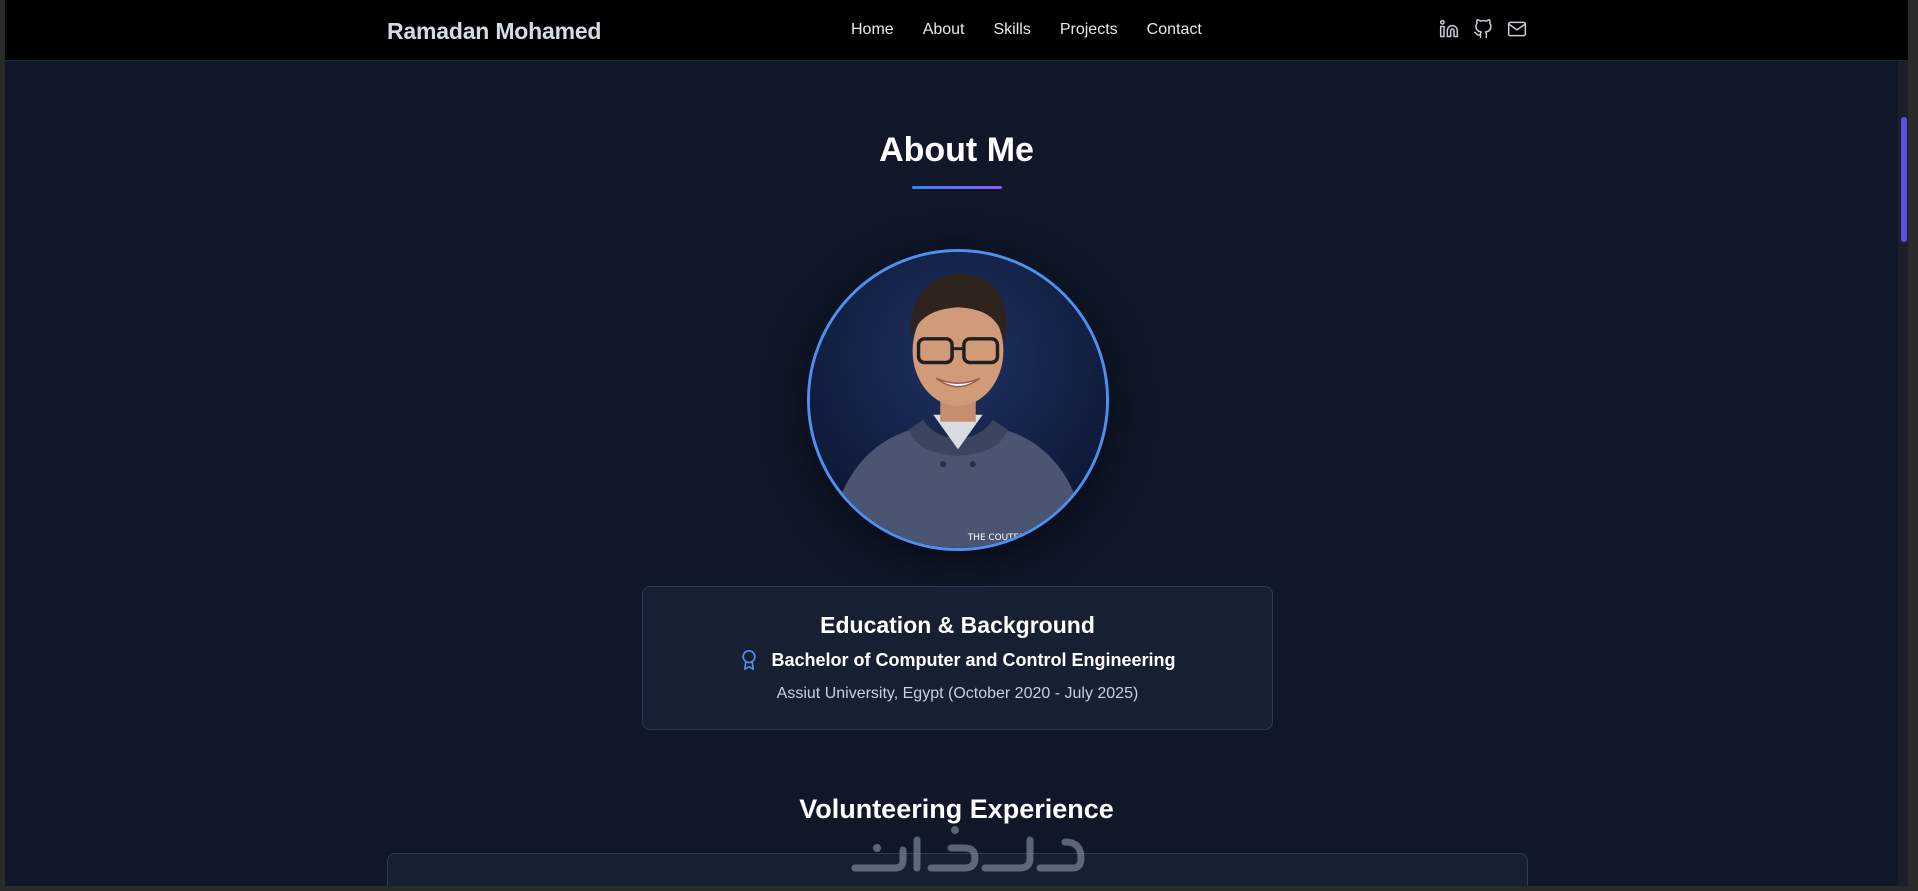 The width and height of the screenshot is (1918, 891). I want to click on section-title-about: About Me, so click(956, 150).